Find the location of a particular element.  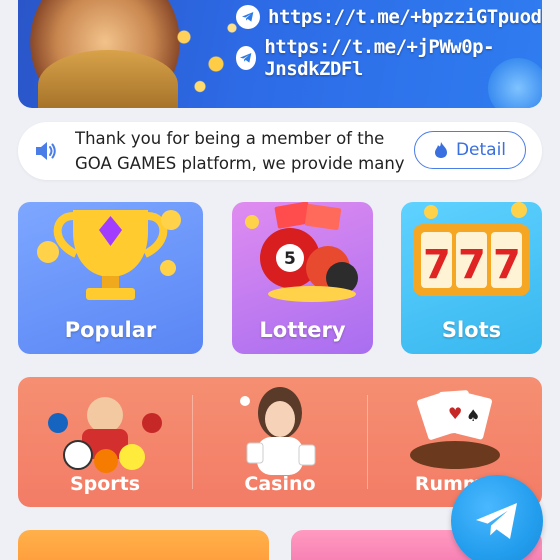

category-slots: 7 7 7 Slots is located at coordinates (471, 278).